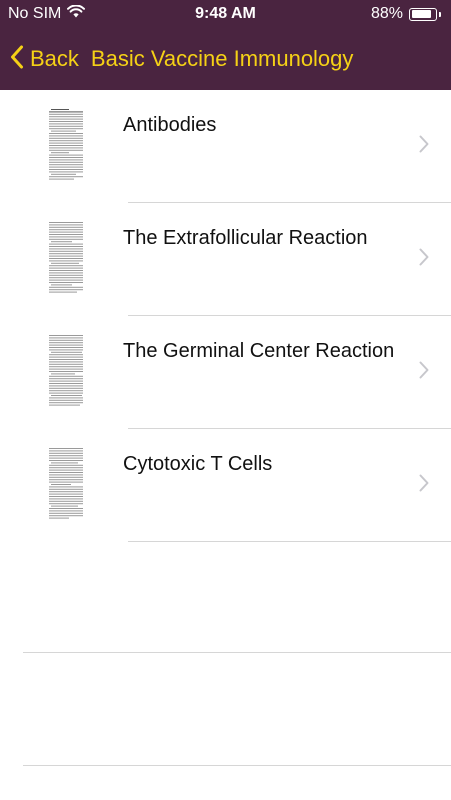 This screenshot has width=451, height=800. What do you see at coordinates (198, 464) in the screenshot?
I see `list-item-title: Cytotoxic T Cells` at bounding box center [198, 464].